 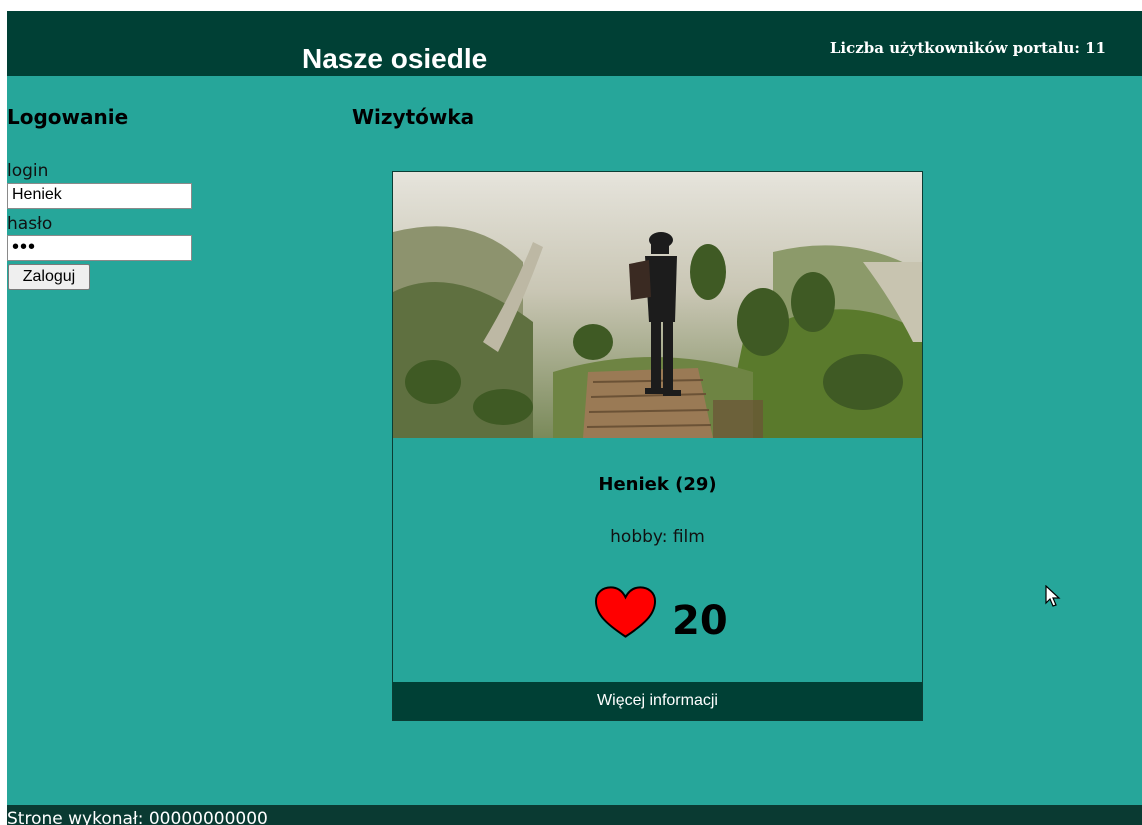 I want to click on password-input: •••, so click(x=99, y=248).